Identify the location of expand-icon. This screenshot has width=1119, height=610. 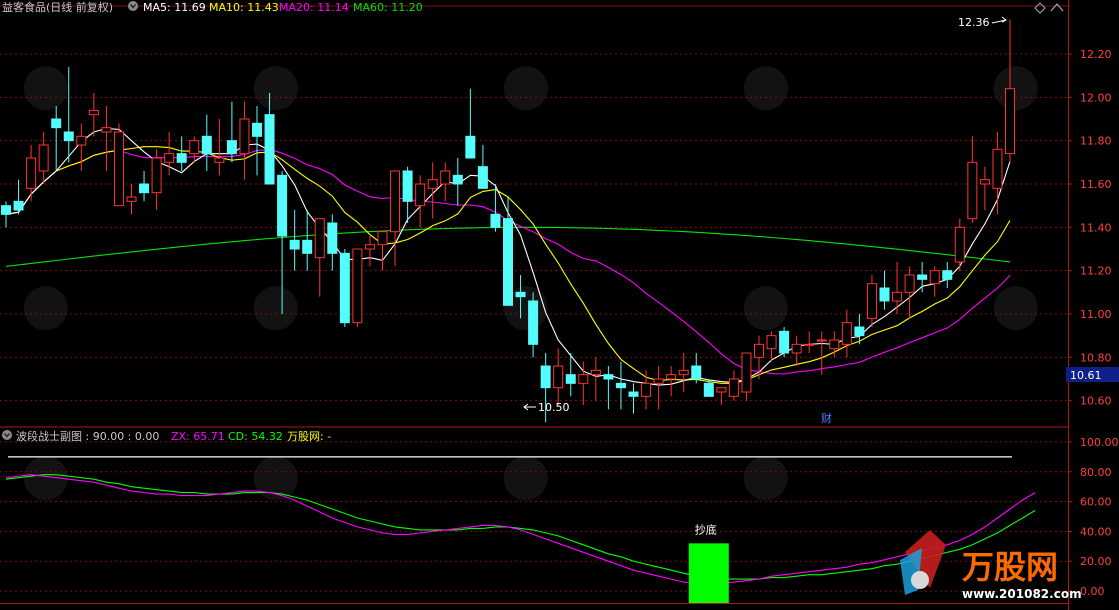
(1057, 7).